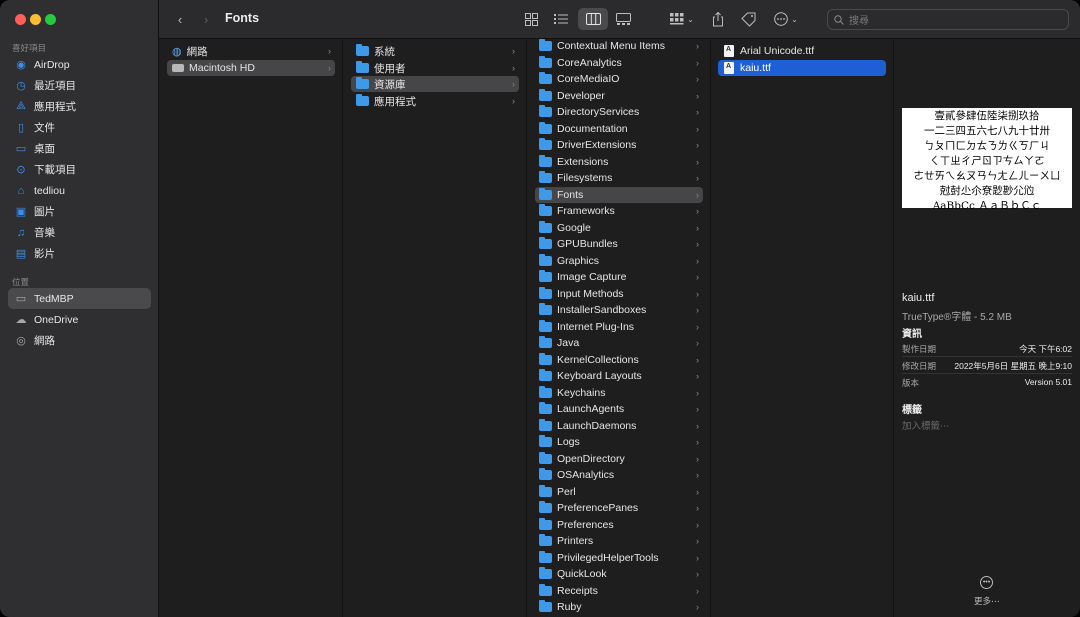 The height and width of the screenshot is (617, 1080). Describe the element at coordinates (619, 442) in the screenshot. I see `list-item: Logs ›` at that location.